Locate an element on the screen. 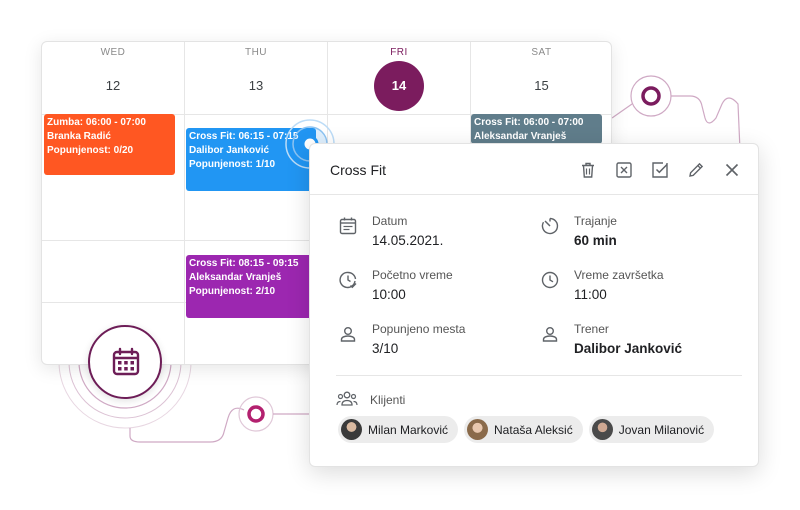  day-header: WED 12 is located at coordinates (113, 78).